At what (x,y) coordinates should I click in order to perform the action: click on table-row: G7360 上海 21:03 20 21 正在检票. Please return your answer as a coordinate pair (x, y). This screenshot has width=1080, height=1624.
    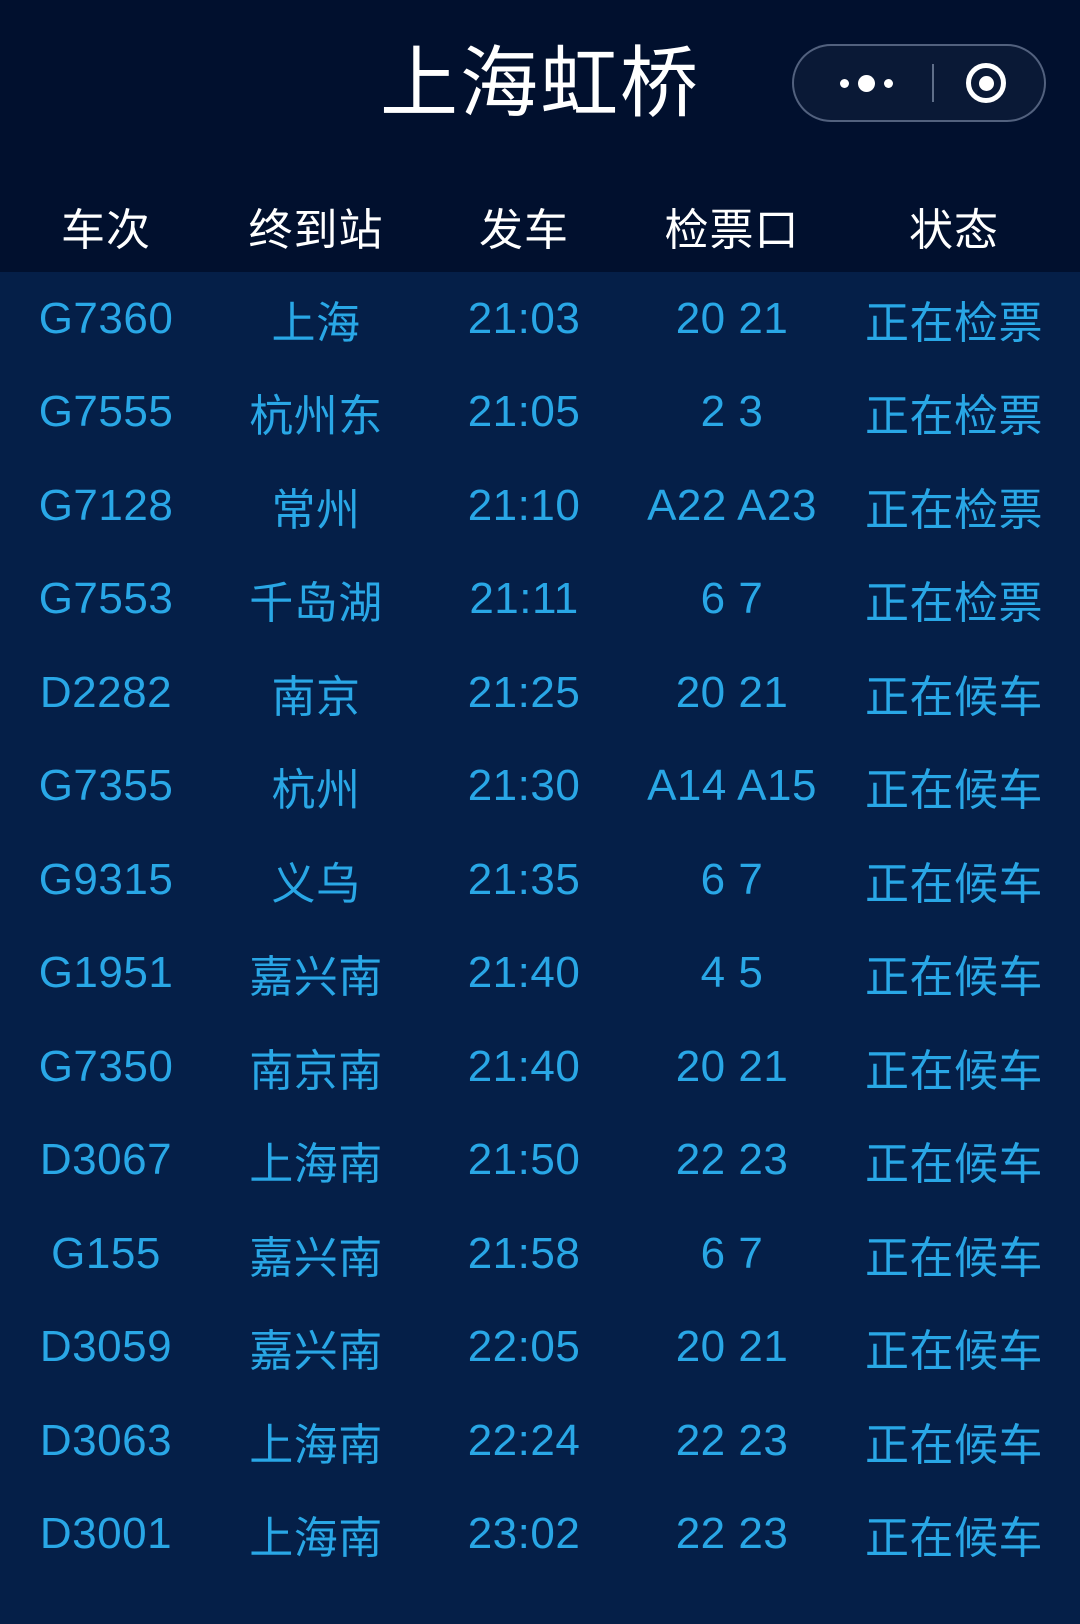
    Looking at the image, I should click on (540, 319).